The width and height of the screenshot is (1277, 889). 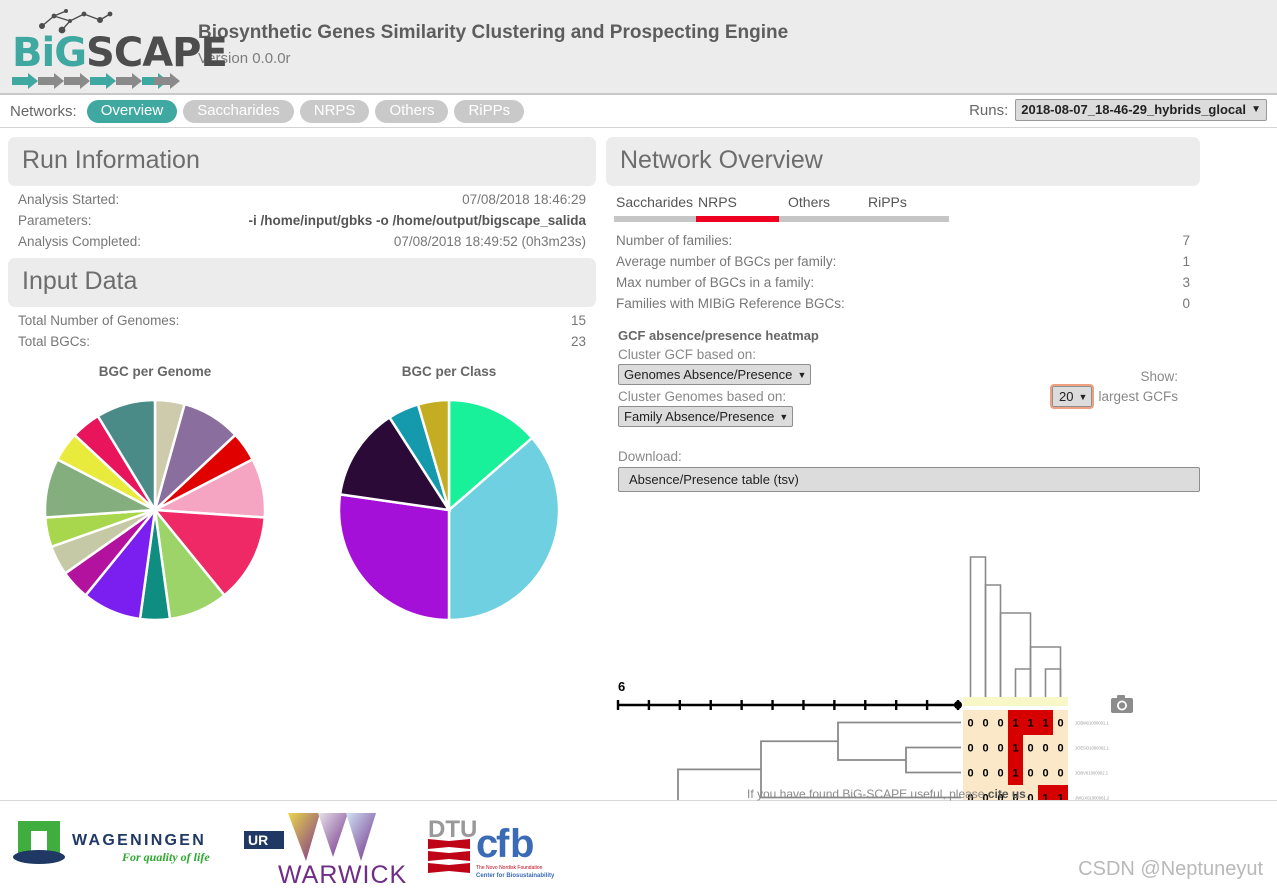 I want to click on row-key: Max number of BGCs in a family:, so click(x=715, y=282).